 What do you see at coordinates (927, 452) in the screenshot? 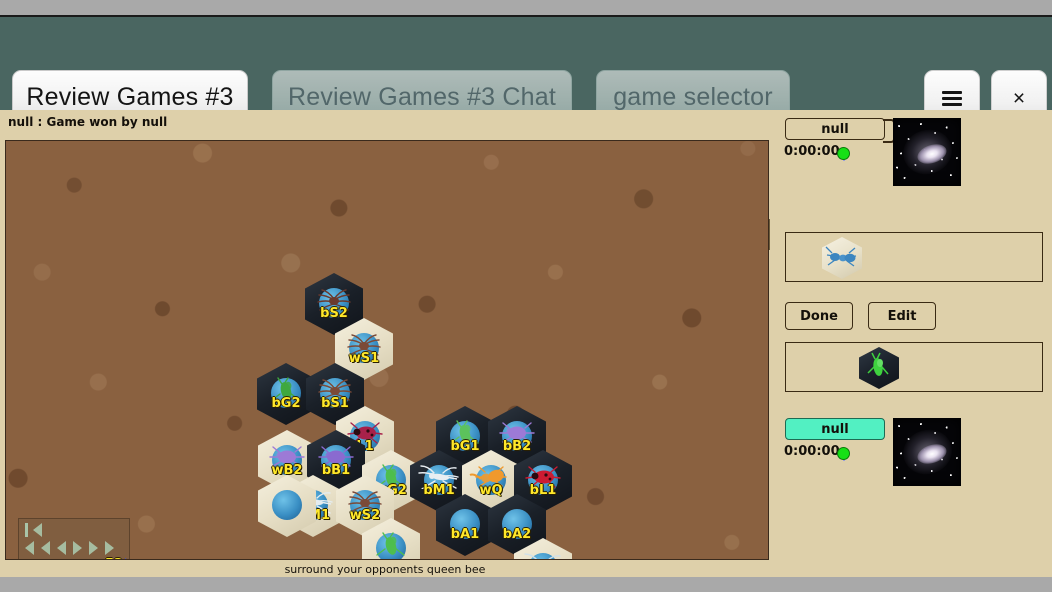
I see `bottom-player-avatar` at bounding box center [927, 452].